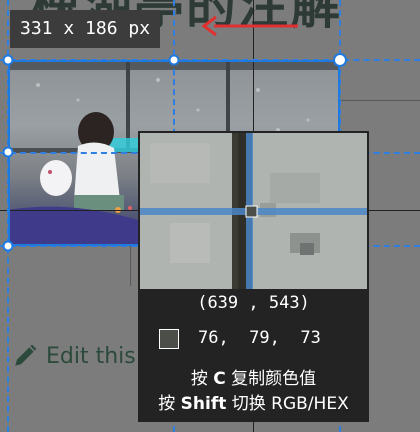 The image size is (420, 432). Describe the element at coordinates (253, 404) in the screenshot. I see `switch-format-hint: 按 Shift 切换 RGB/HEX` at that location.